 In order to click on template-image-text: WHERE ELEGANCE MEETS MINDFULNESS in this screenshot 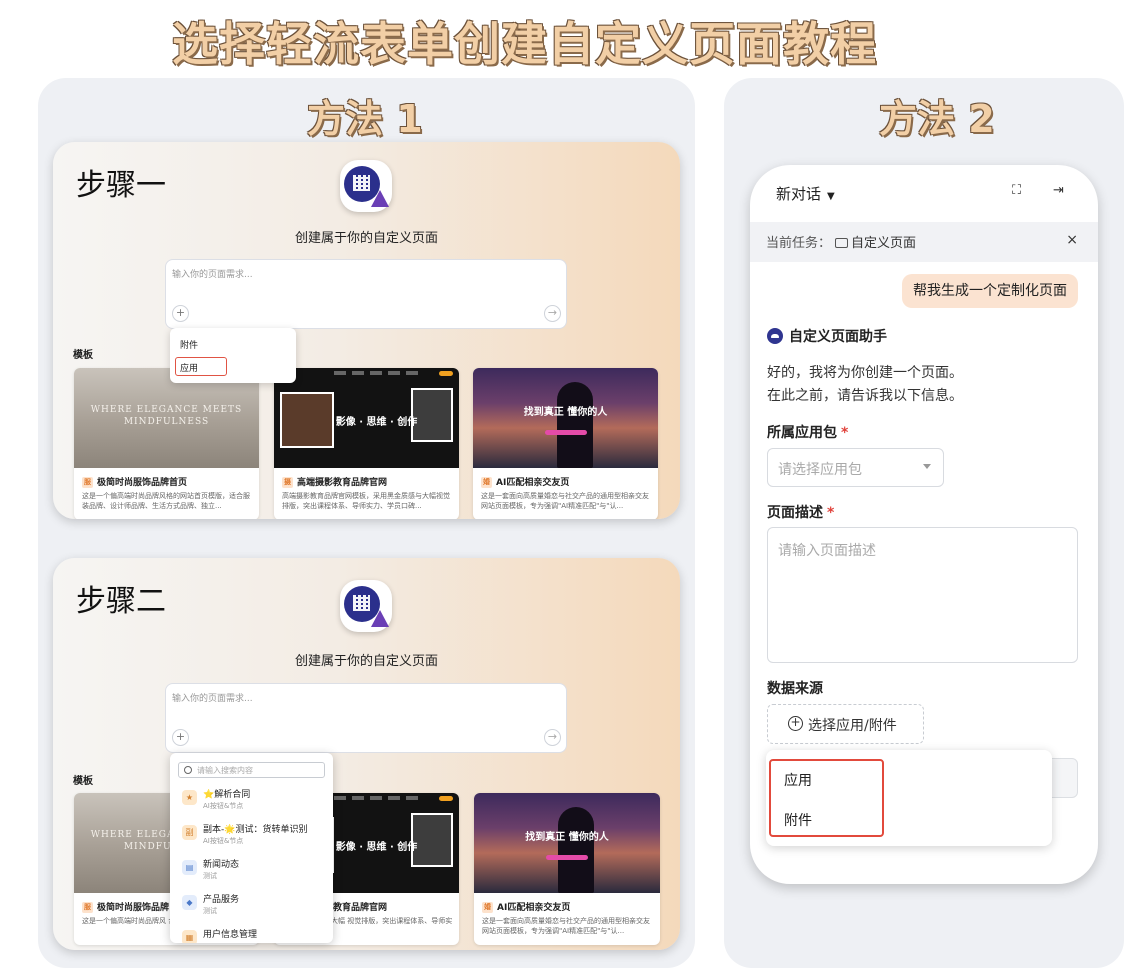, I will do `click(166, 416)`.